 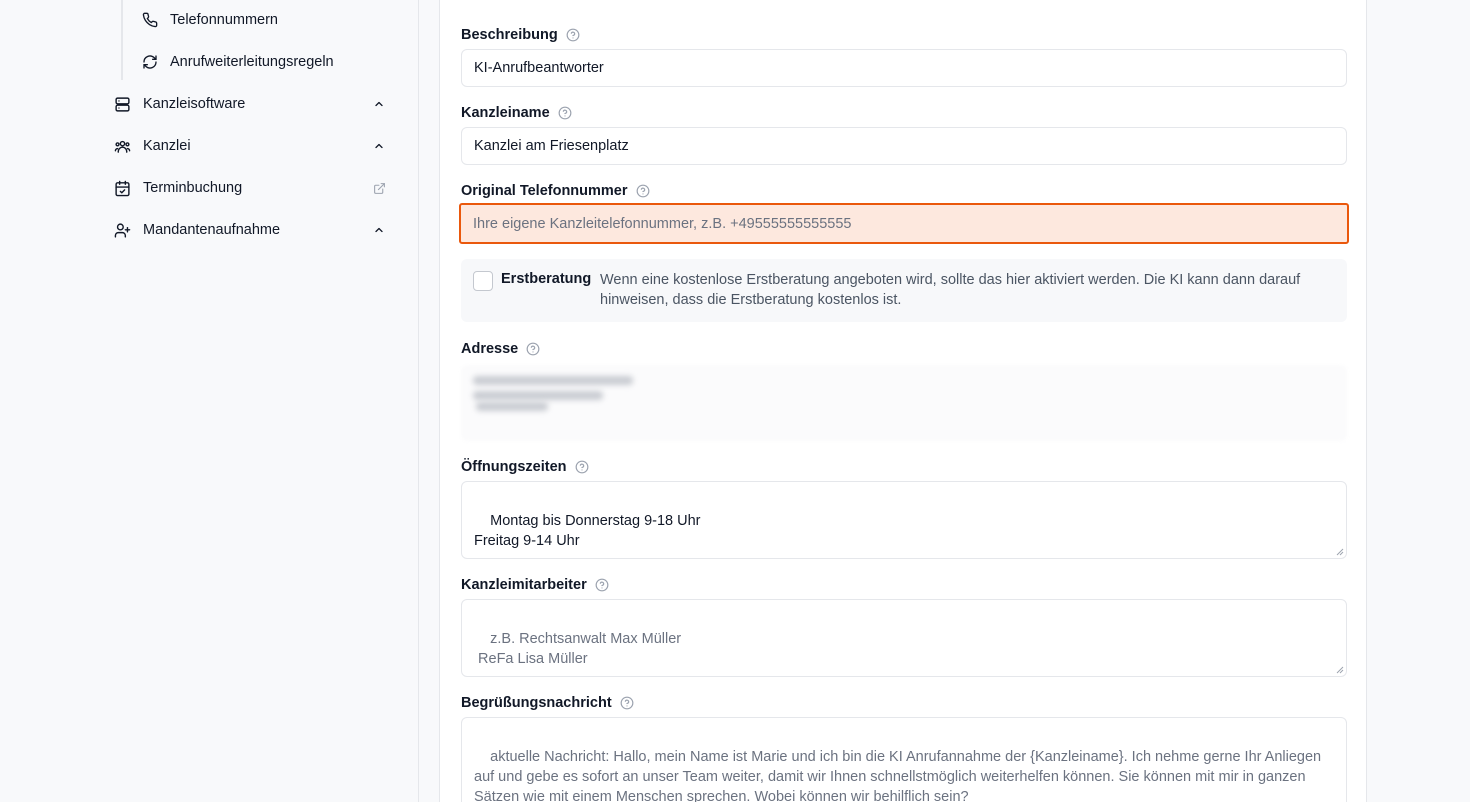 What do you see at coordinates (514, 467) in the screenshot?
I see `oeffnungszeiten-label-text: Öffnungszeiten` at bounding box center [514, 467].